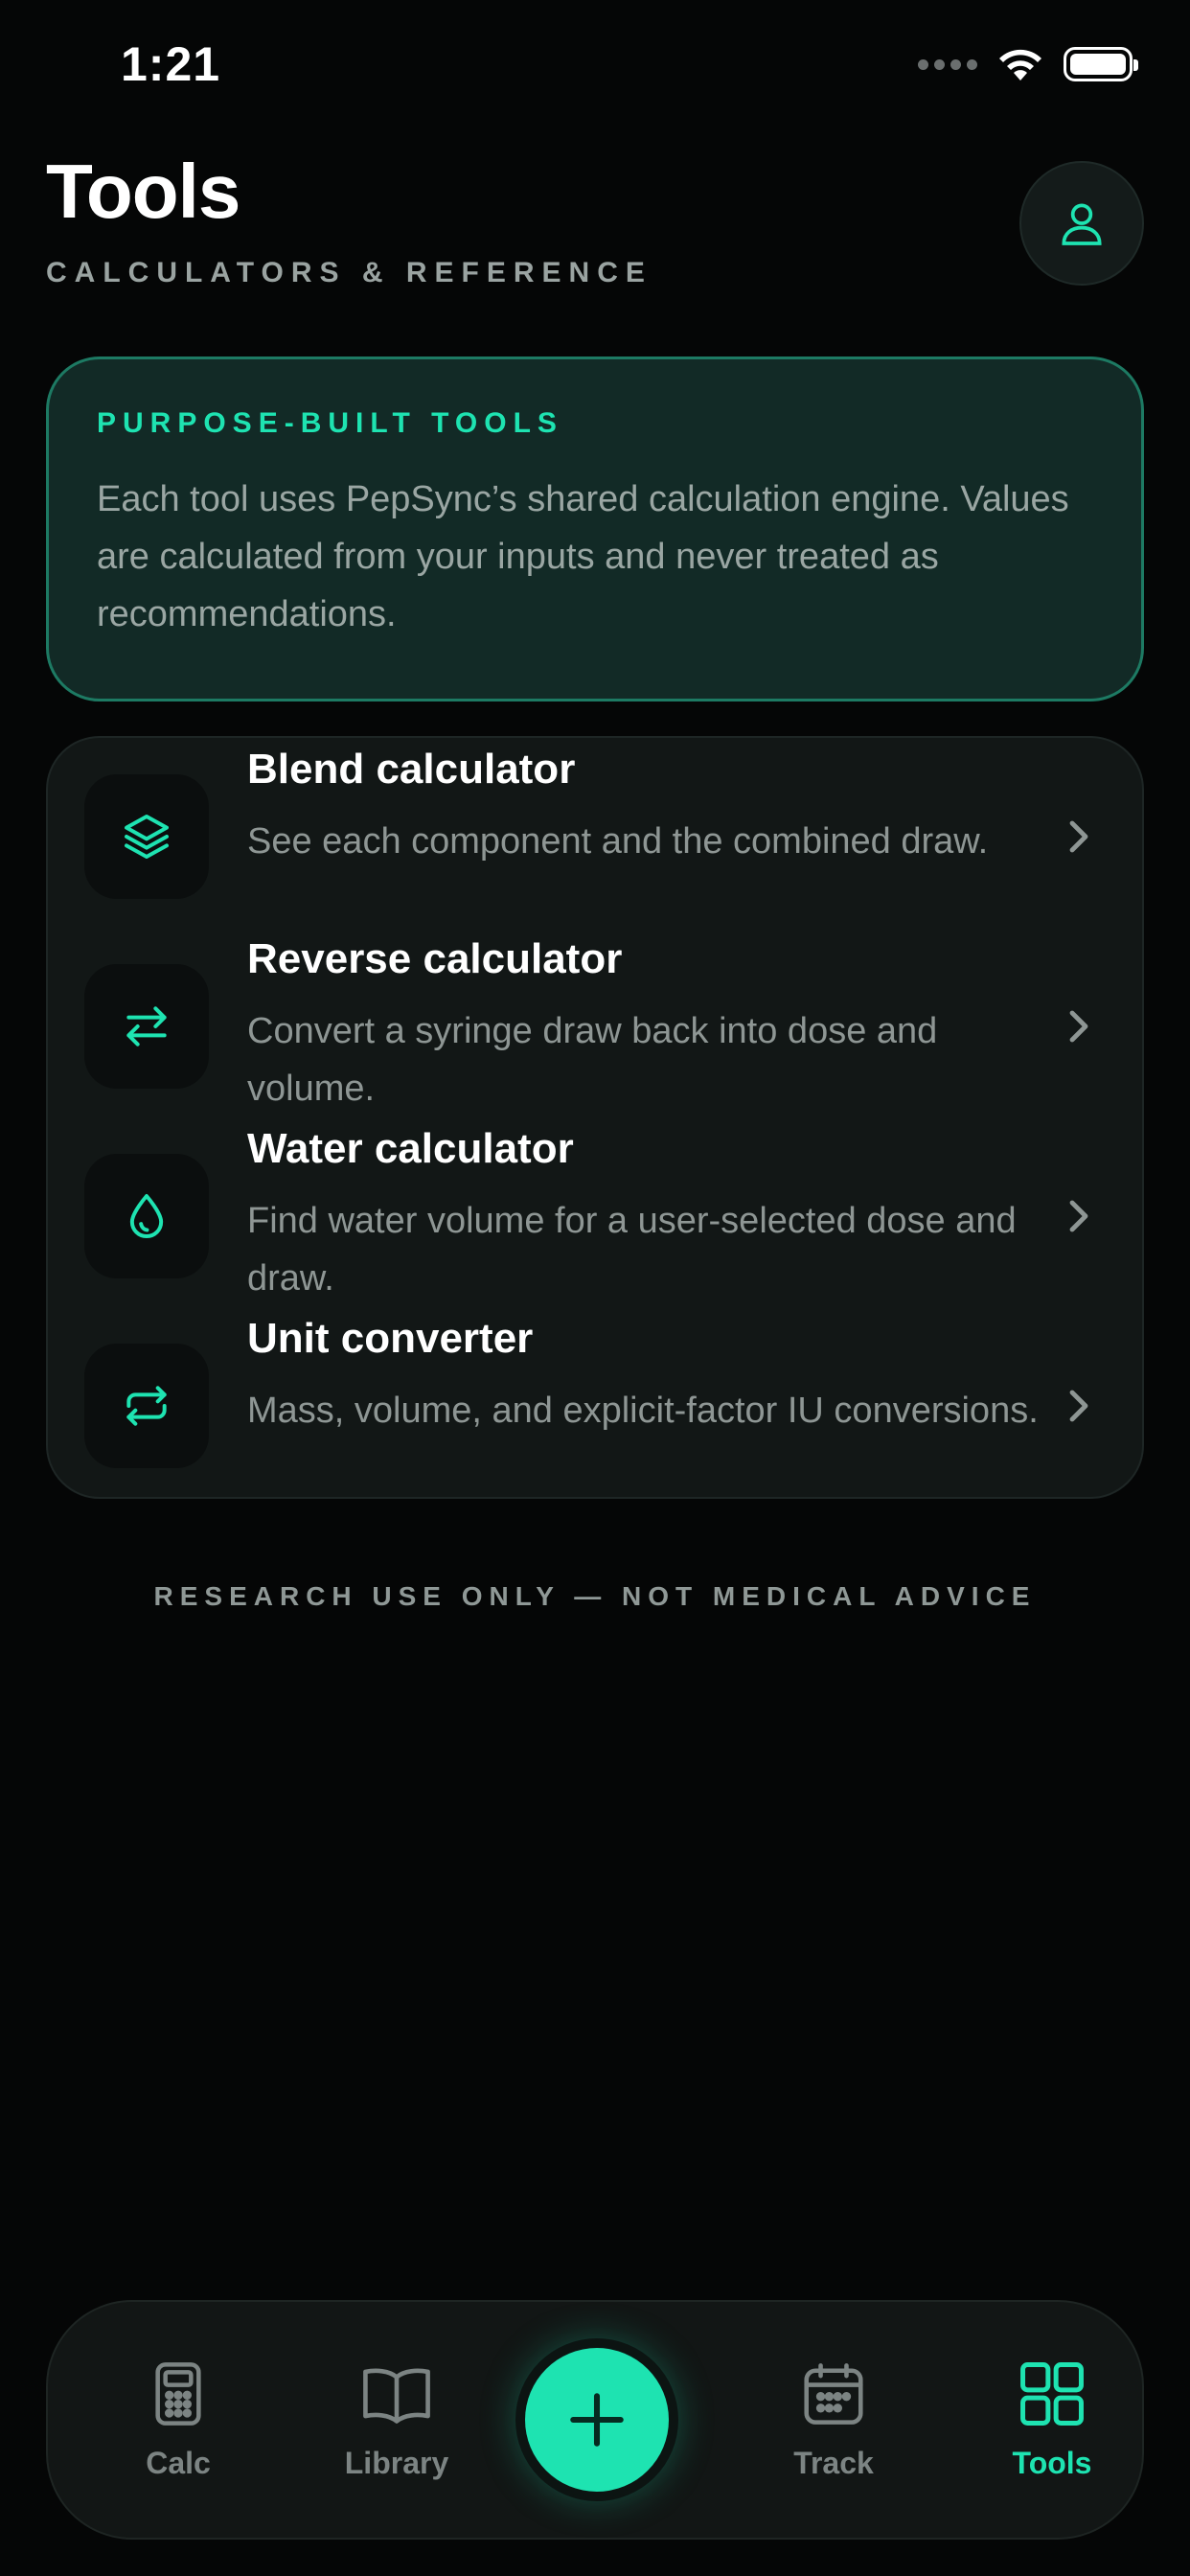 This screenshot has height=2576, width=1190. Describe the element at coordinates (595, 67) in the screenshot. I see `status-bar: 1:21` at that location.